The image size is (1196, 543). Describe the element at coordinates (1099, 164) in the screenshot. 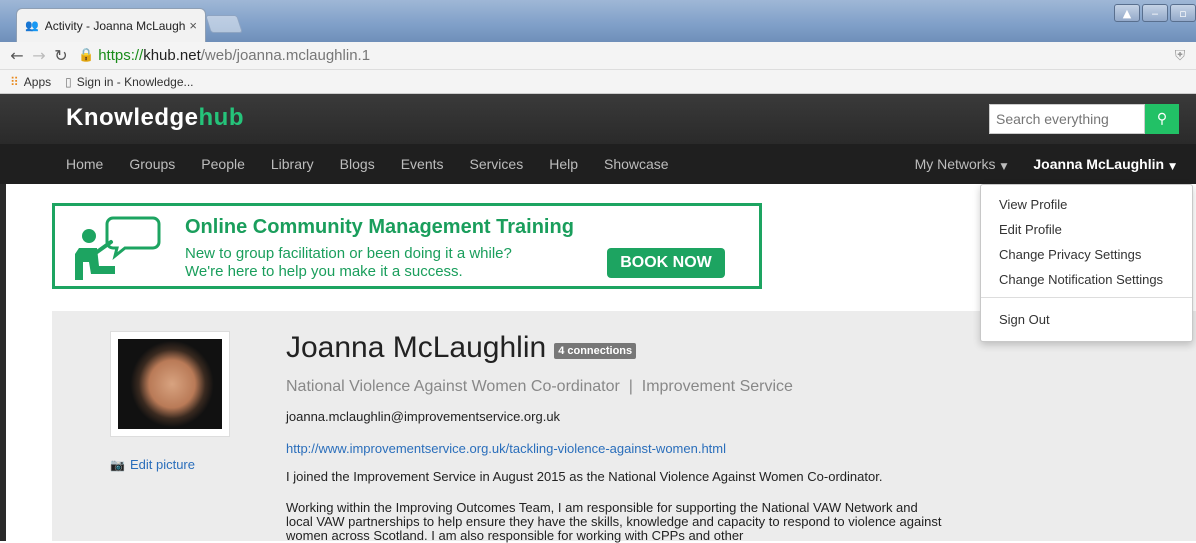

I see `user-menu-label: Joanna McLaughlin` at that location.